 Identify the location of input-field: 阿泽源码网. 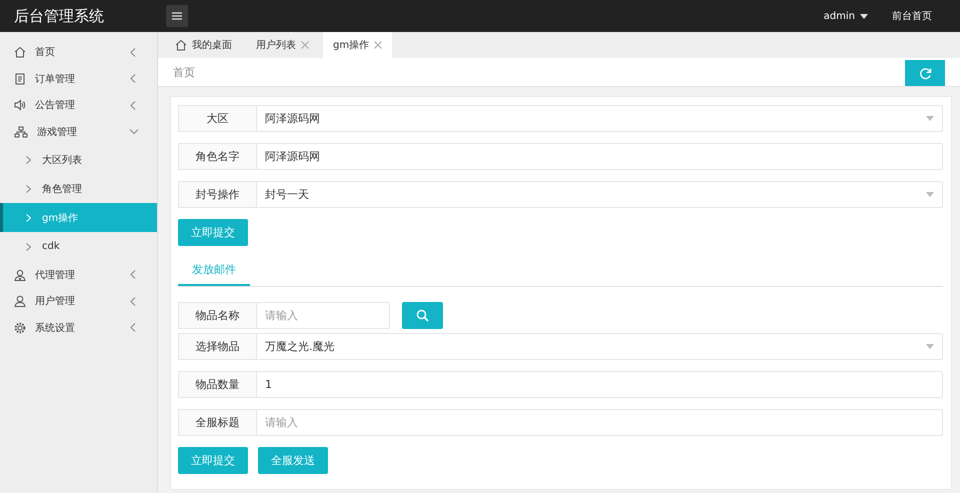
(600, 156).